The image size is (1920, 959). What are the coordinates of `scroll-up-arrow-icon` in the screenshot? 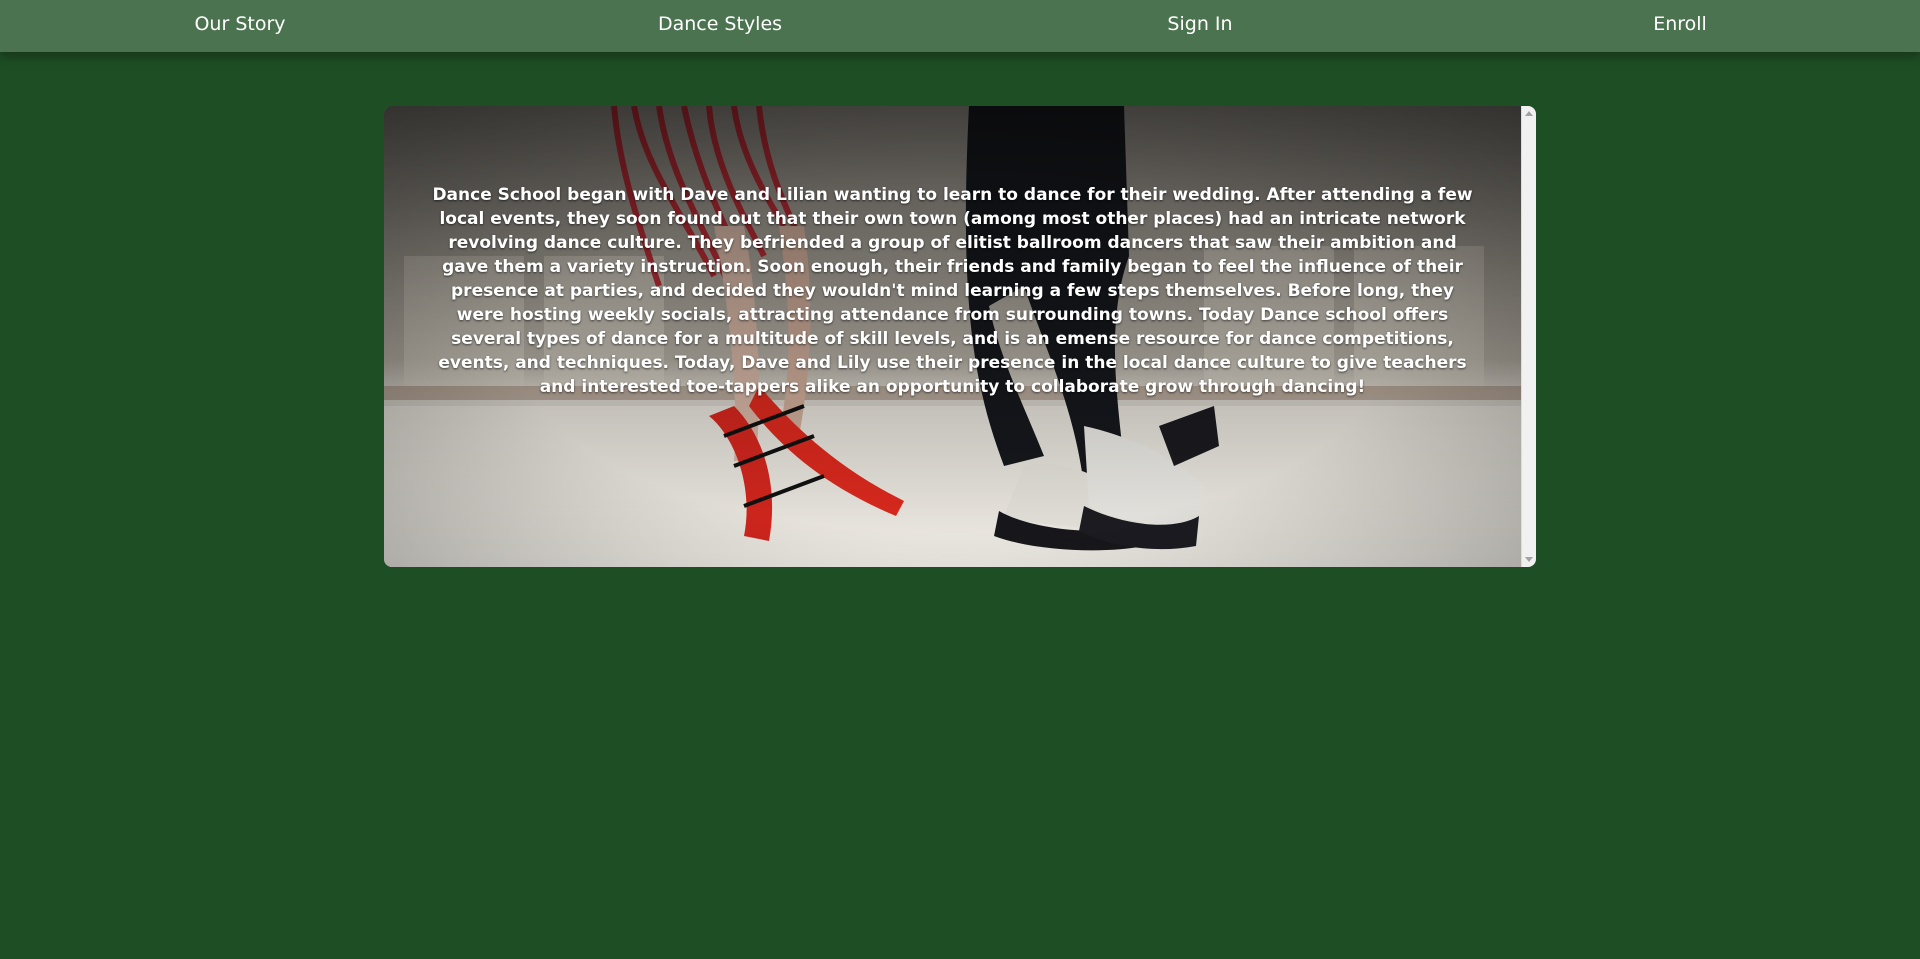 It's located at (1529, 113).